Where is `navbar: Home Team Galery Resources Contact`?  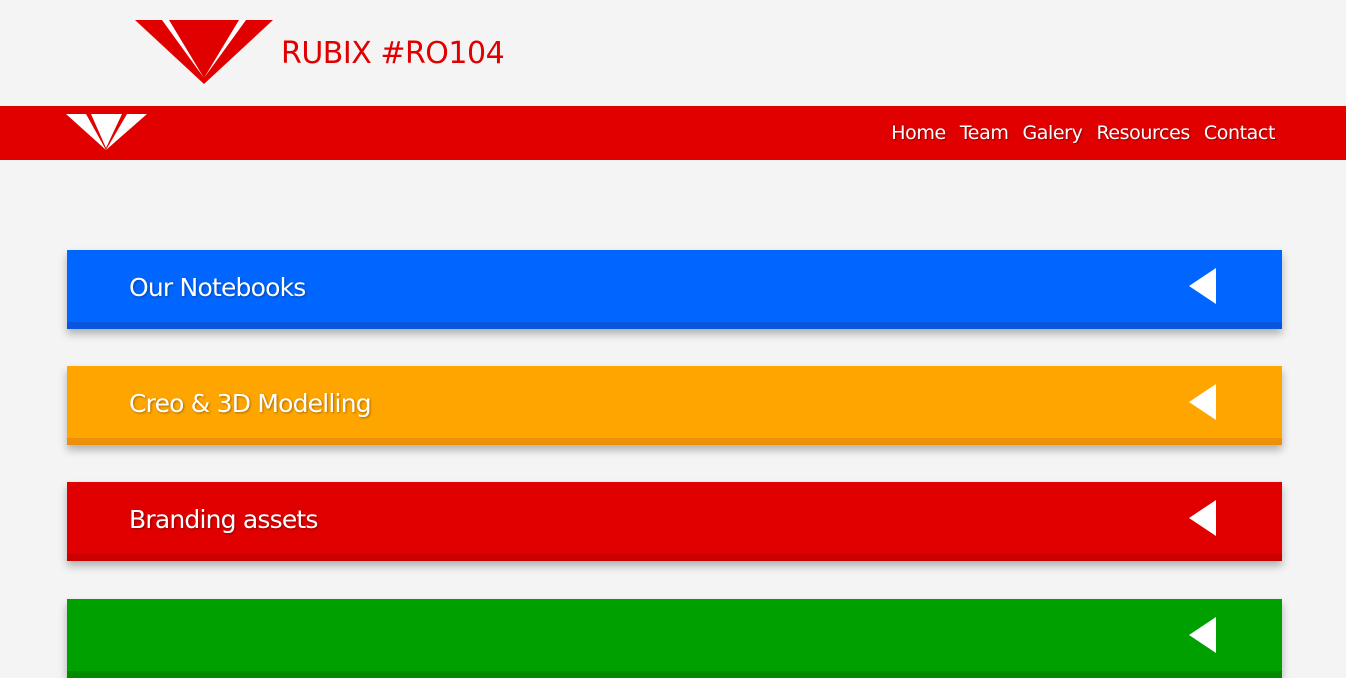 navbar: Home Team Galery Resources Contact is located at coordinates (673, 133).